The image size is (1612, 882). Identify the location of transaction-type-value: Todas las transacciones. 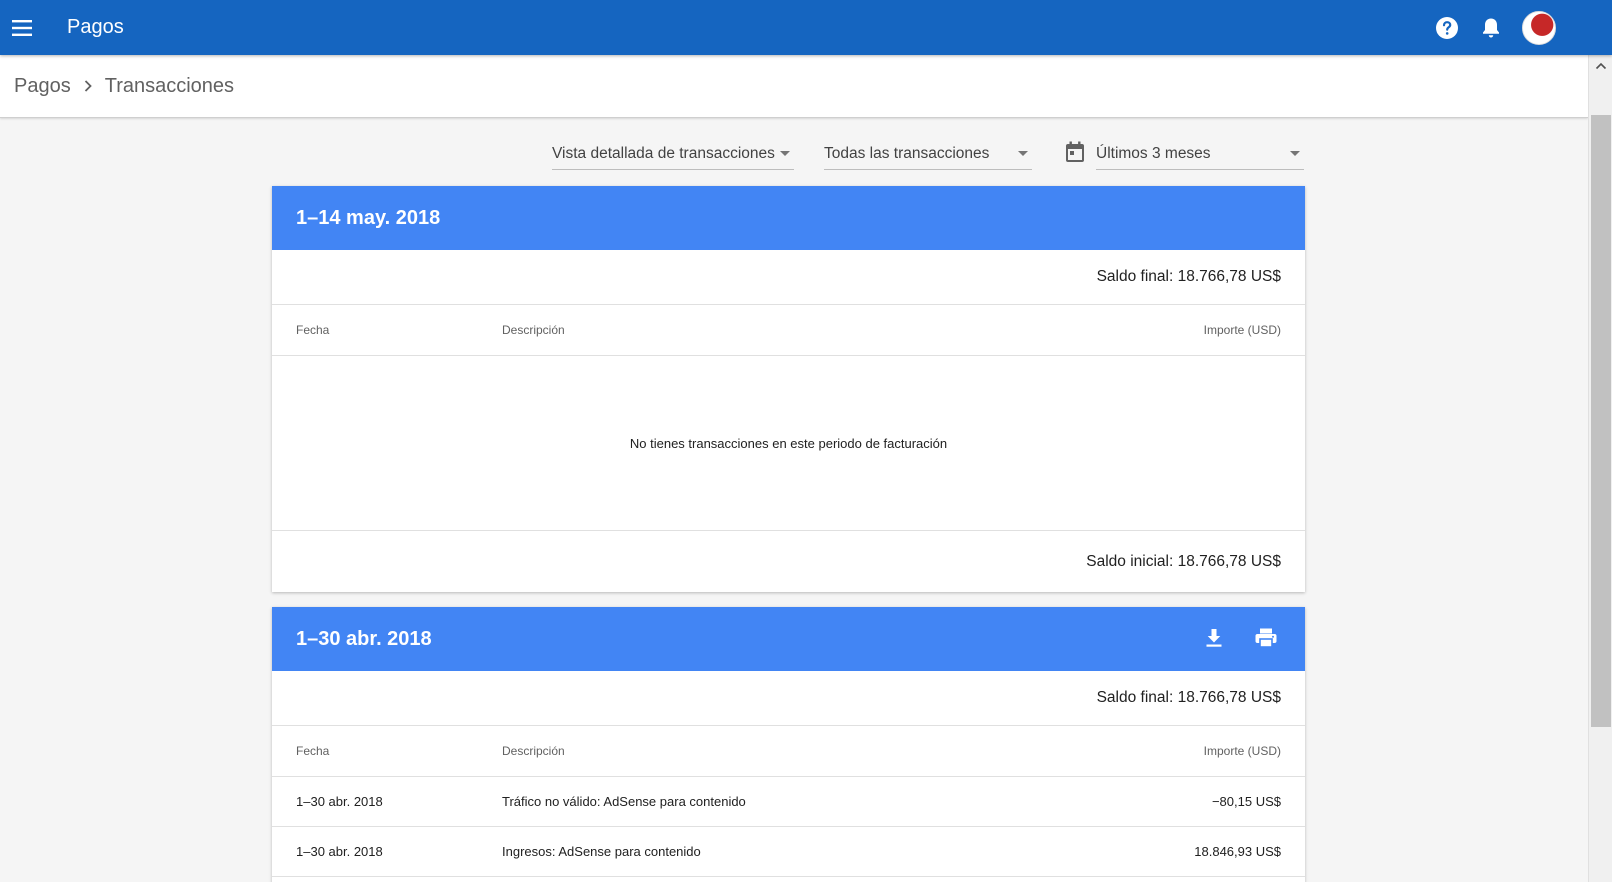
(907, 153).